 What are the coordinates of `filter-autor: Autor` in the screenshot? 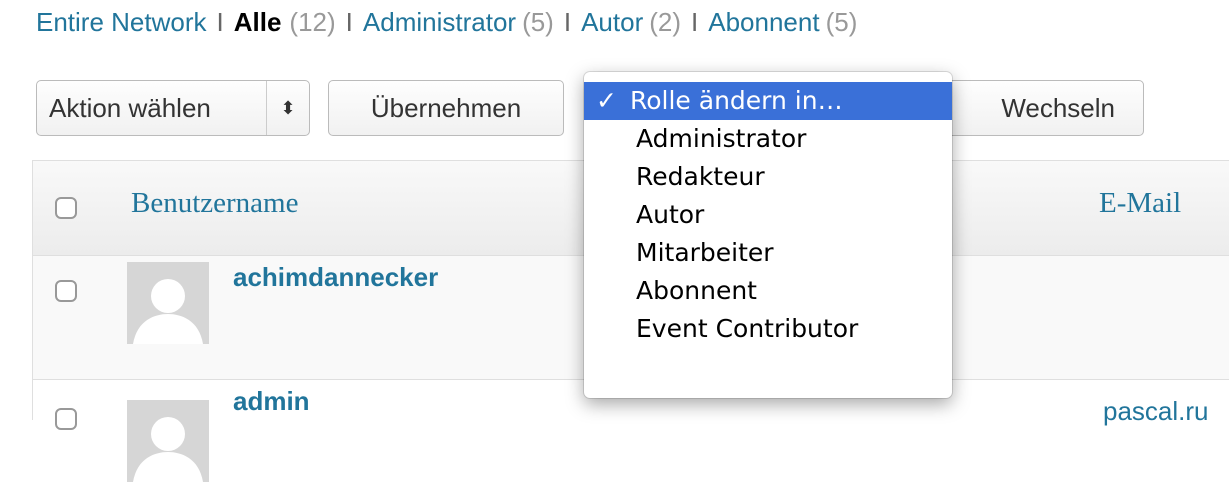 It's located at (612, 22).